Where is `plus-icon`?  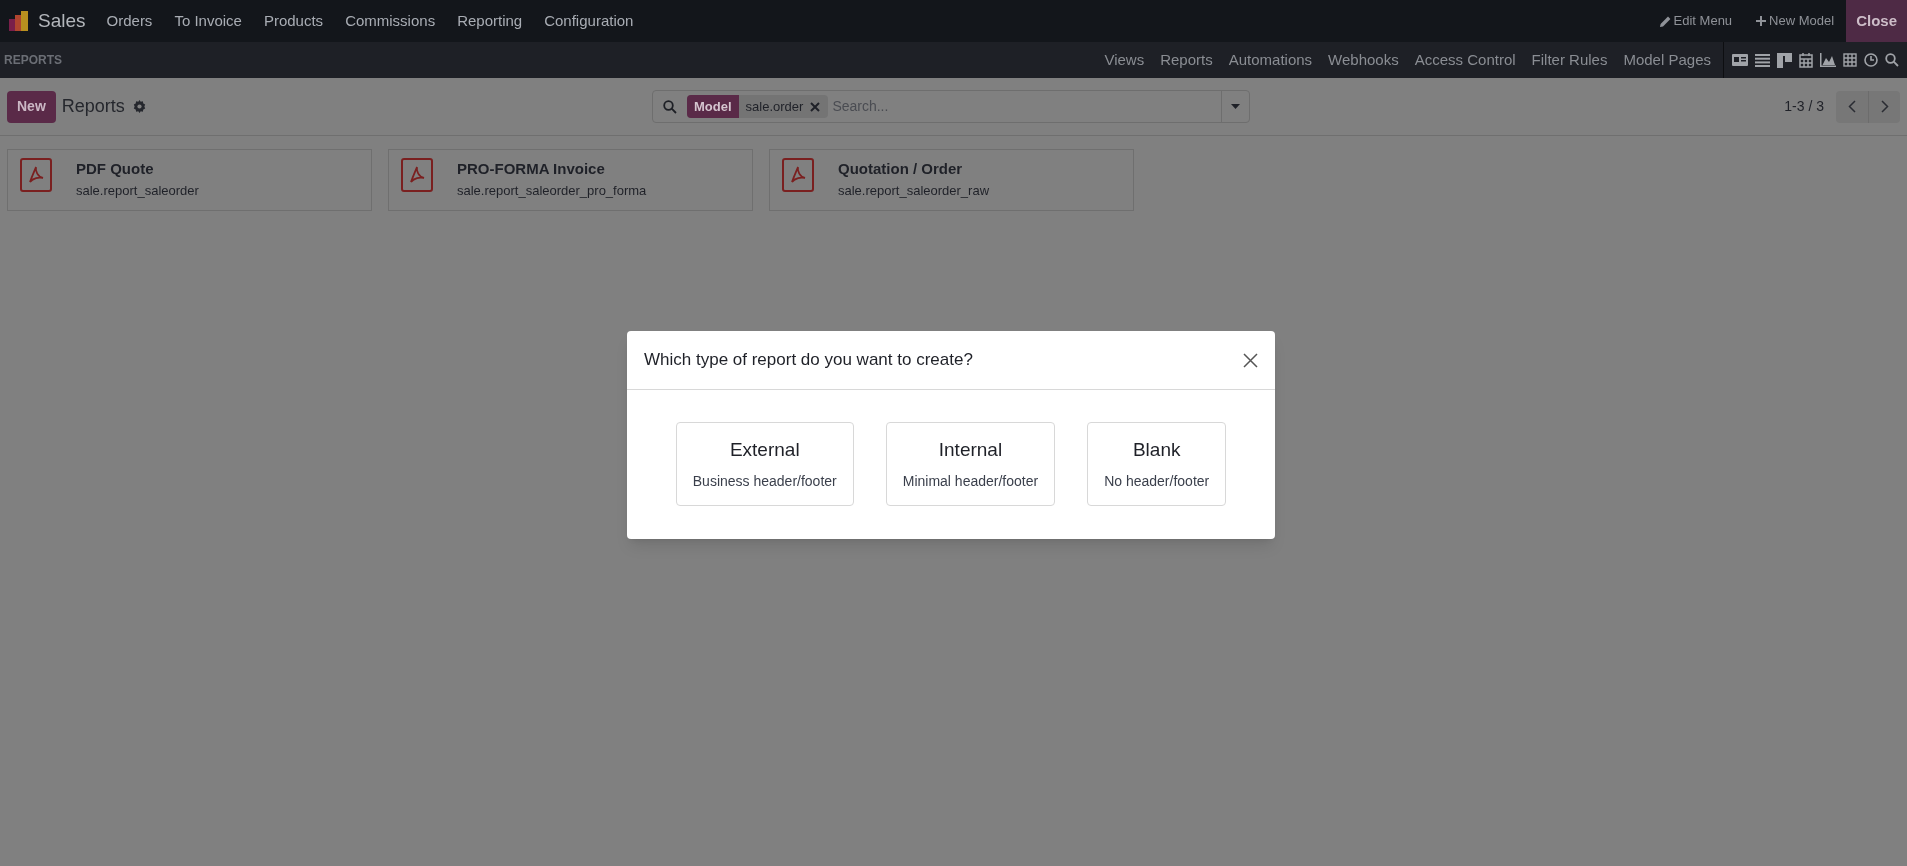
plus-icon is located at coordinates (1761, 21).